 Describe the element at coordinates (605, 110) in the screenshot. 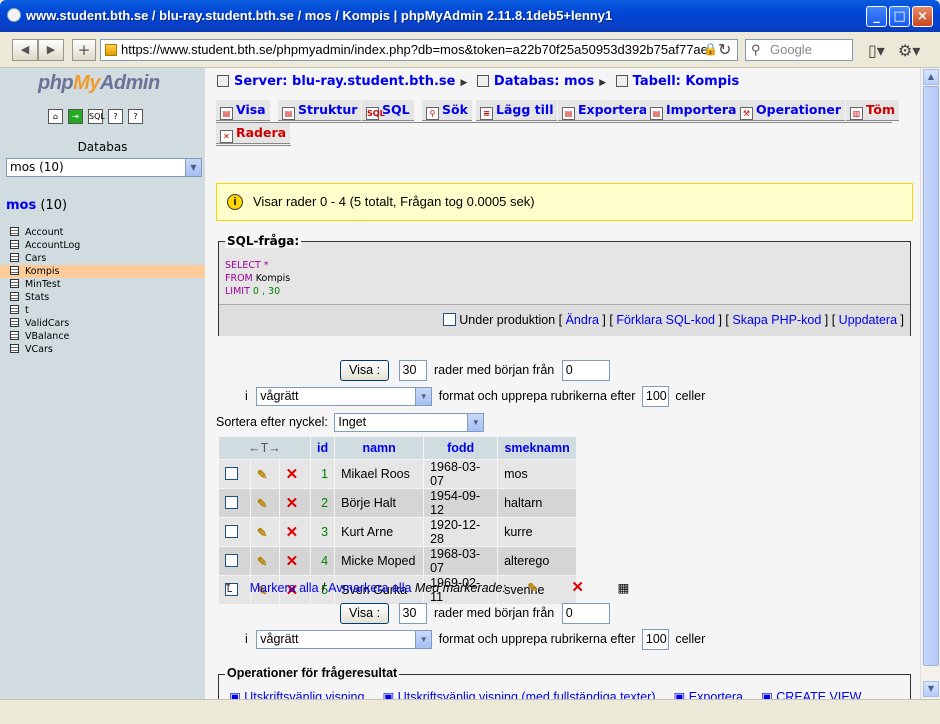

I see `tab-exportera: ▤ Exportera` at that location.